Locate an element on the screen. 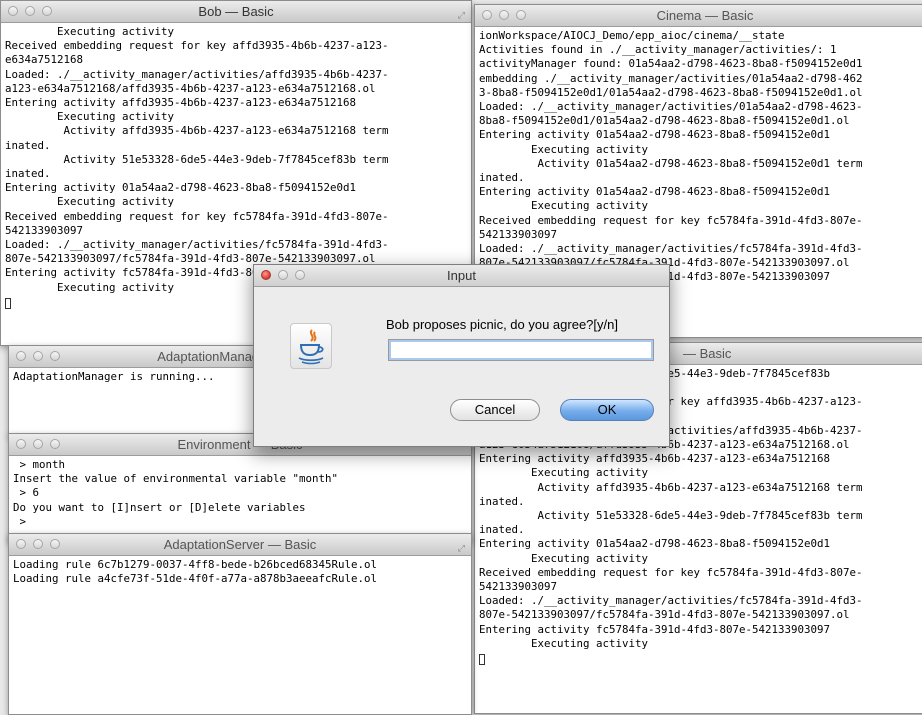 The image size is (922, 715). cancel-button: Cancel is located at coordinates (495, 410).